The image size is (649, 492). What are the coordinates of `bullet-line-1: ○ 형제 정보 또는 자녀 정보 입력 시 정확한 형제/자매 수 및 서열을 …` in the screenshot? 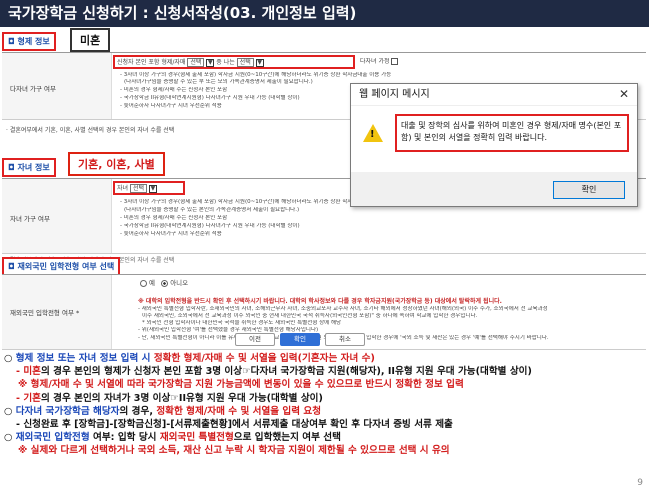 It's located at (189, 358).